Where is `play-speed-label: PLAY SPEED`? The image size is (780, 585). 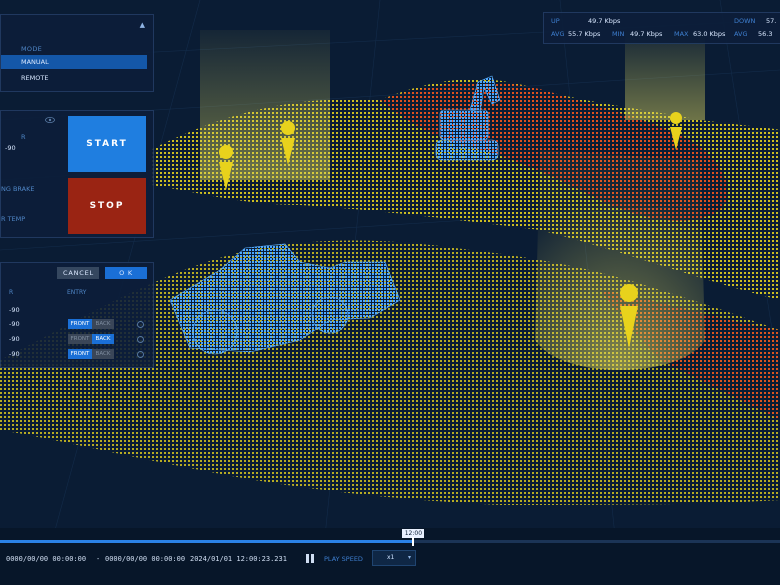
play-speed-label: PLAY SPEED is located at coordinates (343, 559).